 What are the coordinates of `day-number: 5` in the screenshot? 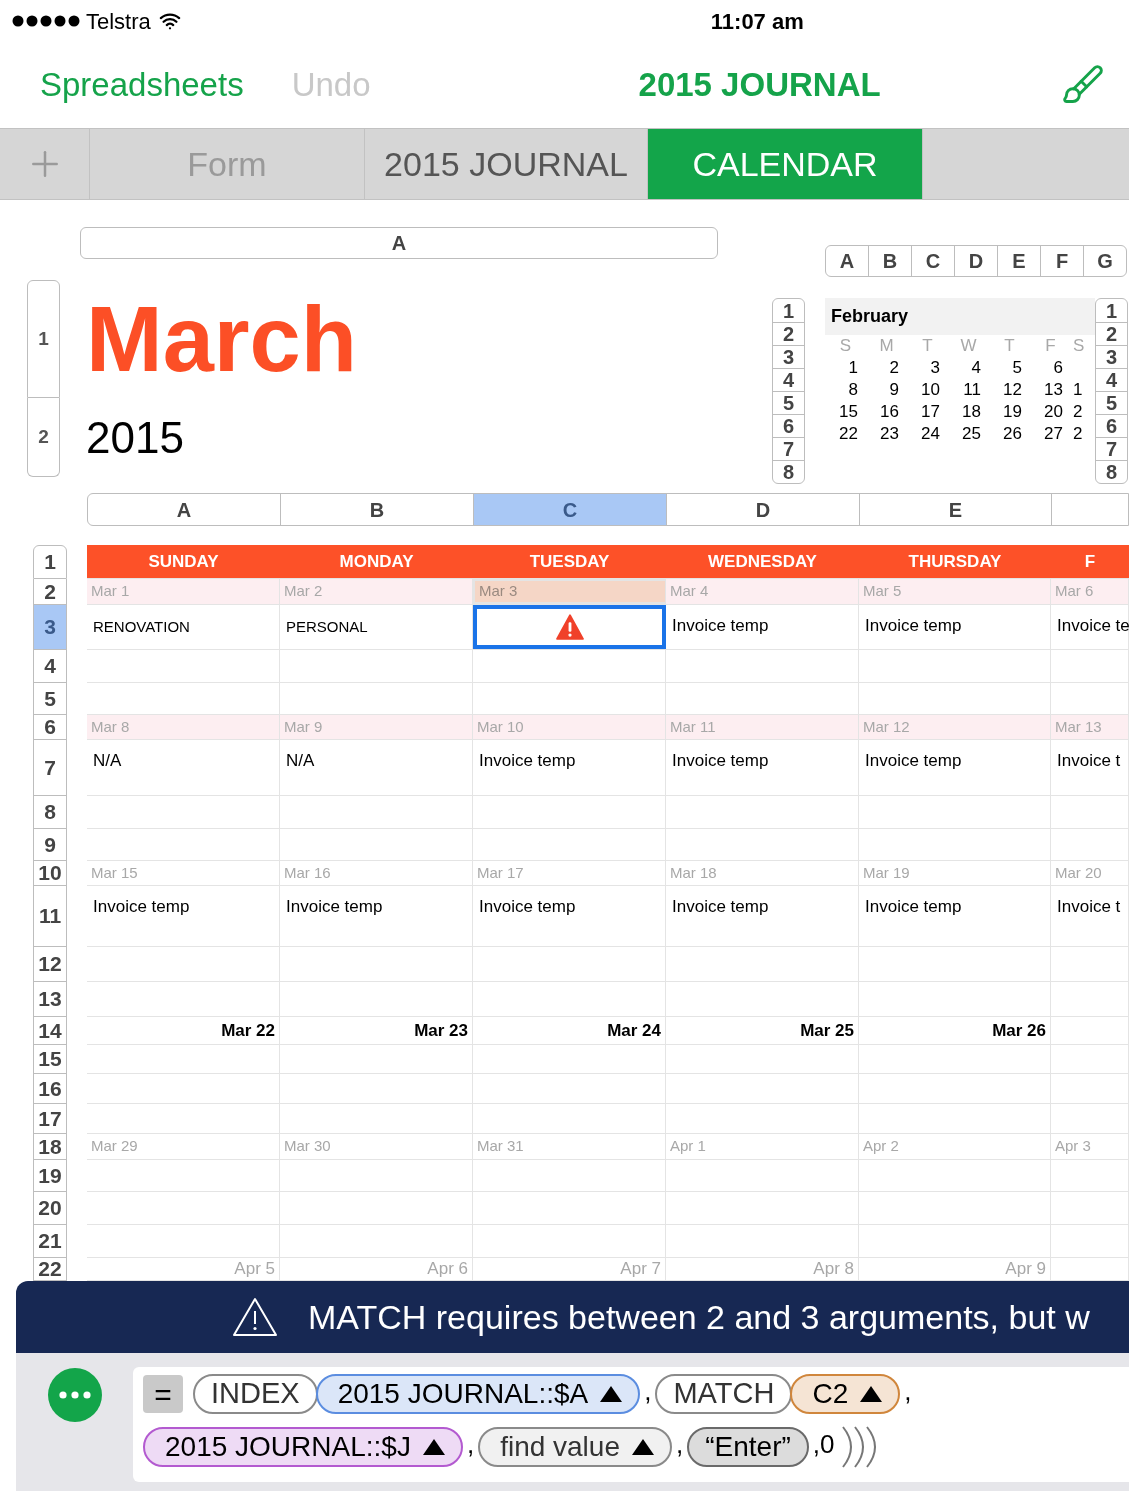 It's located at (1017, 368).